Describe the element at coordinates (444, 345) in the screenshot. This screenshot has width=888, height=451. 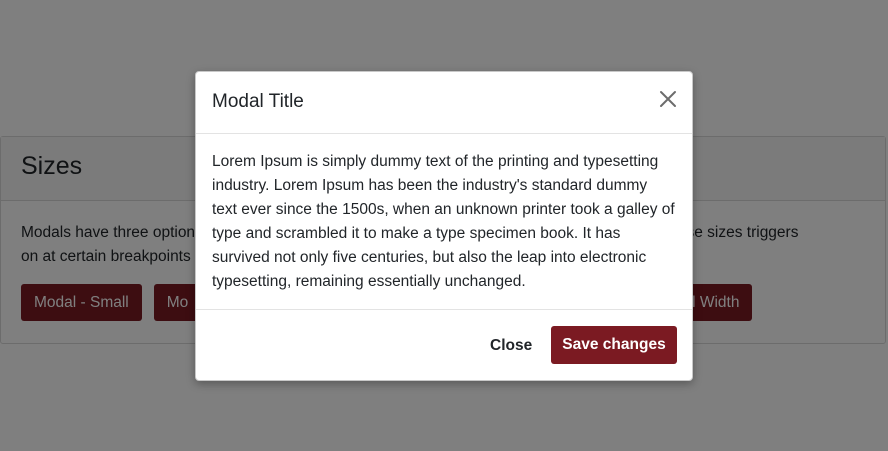
I see `modal-footer: Close Save changes` at that location.